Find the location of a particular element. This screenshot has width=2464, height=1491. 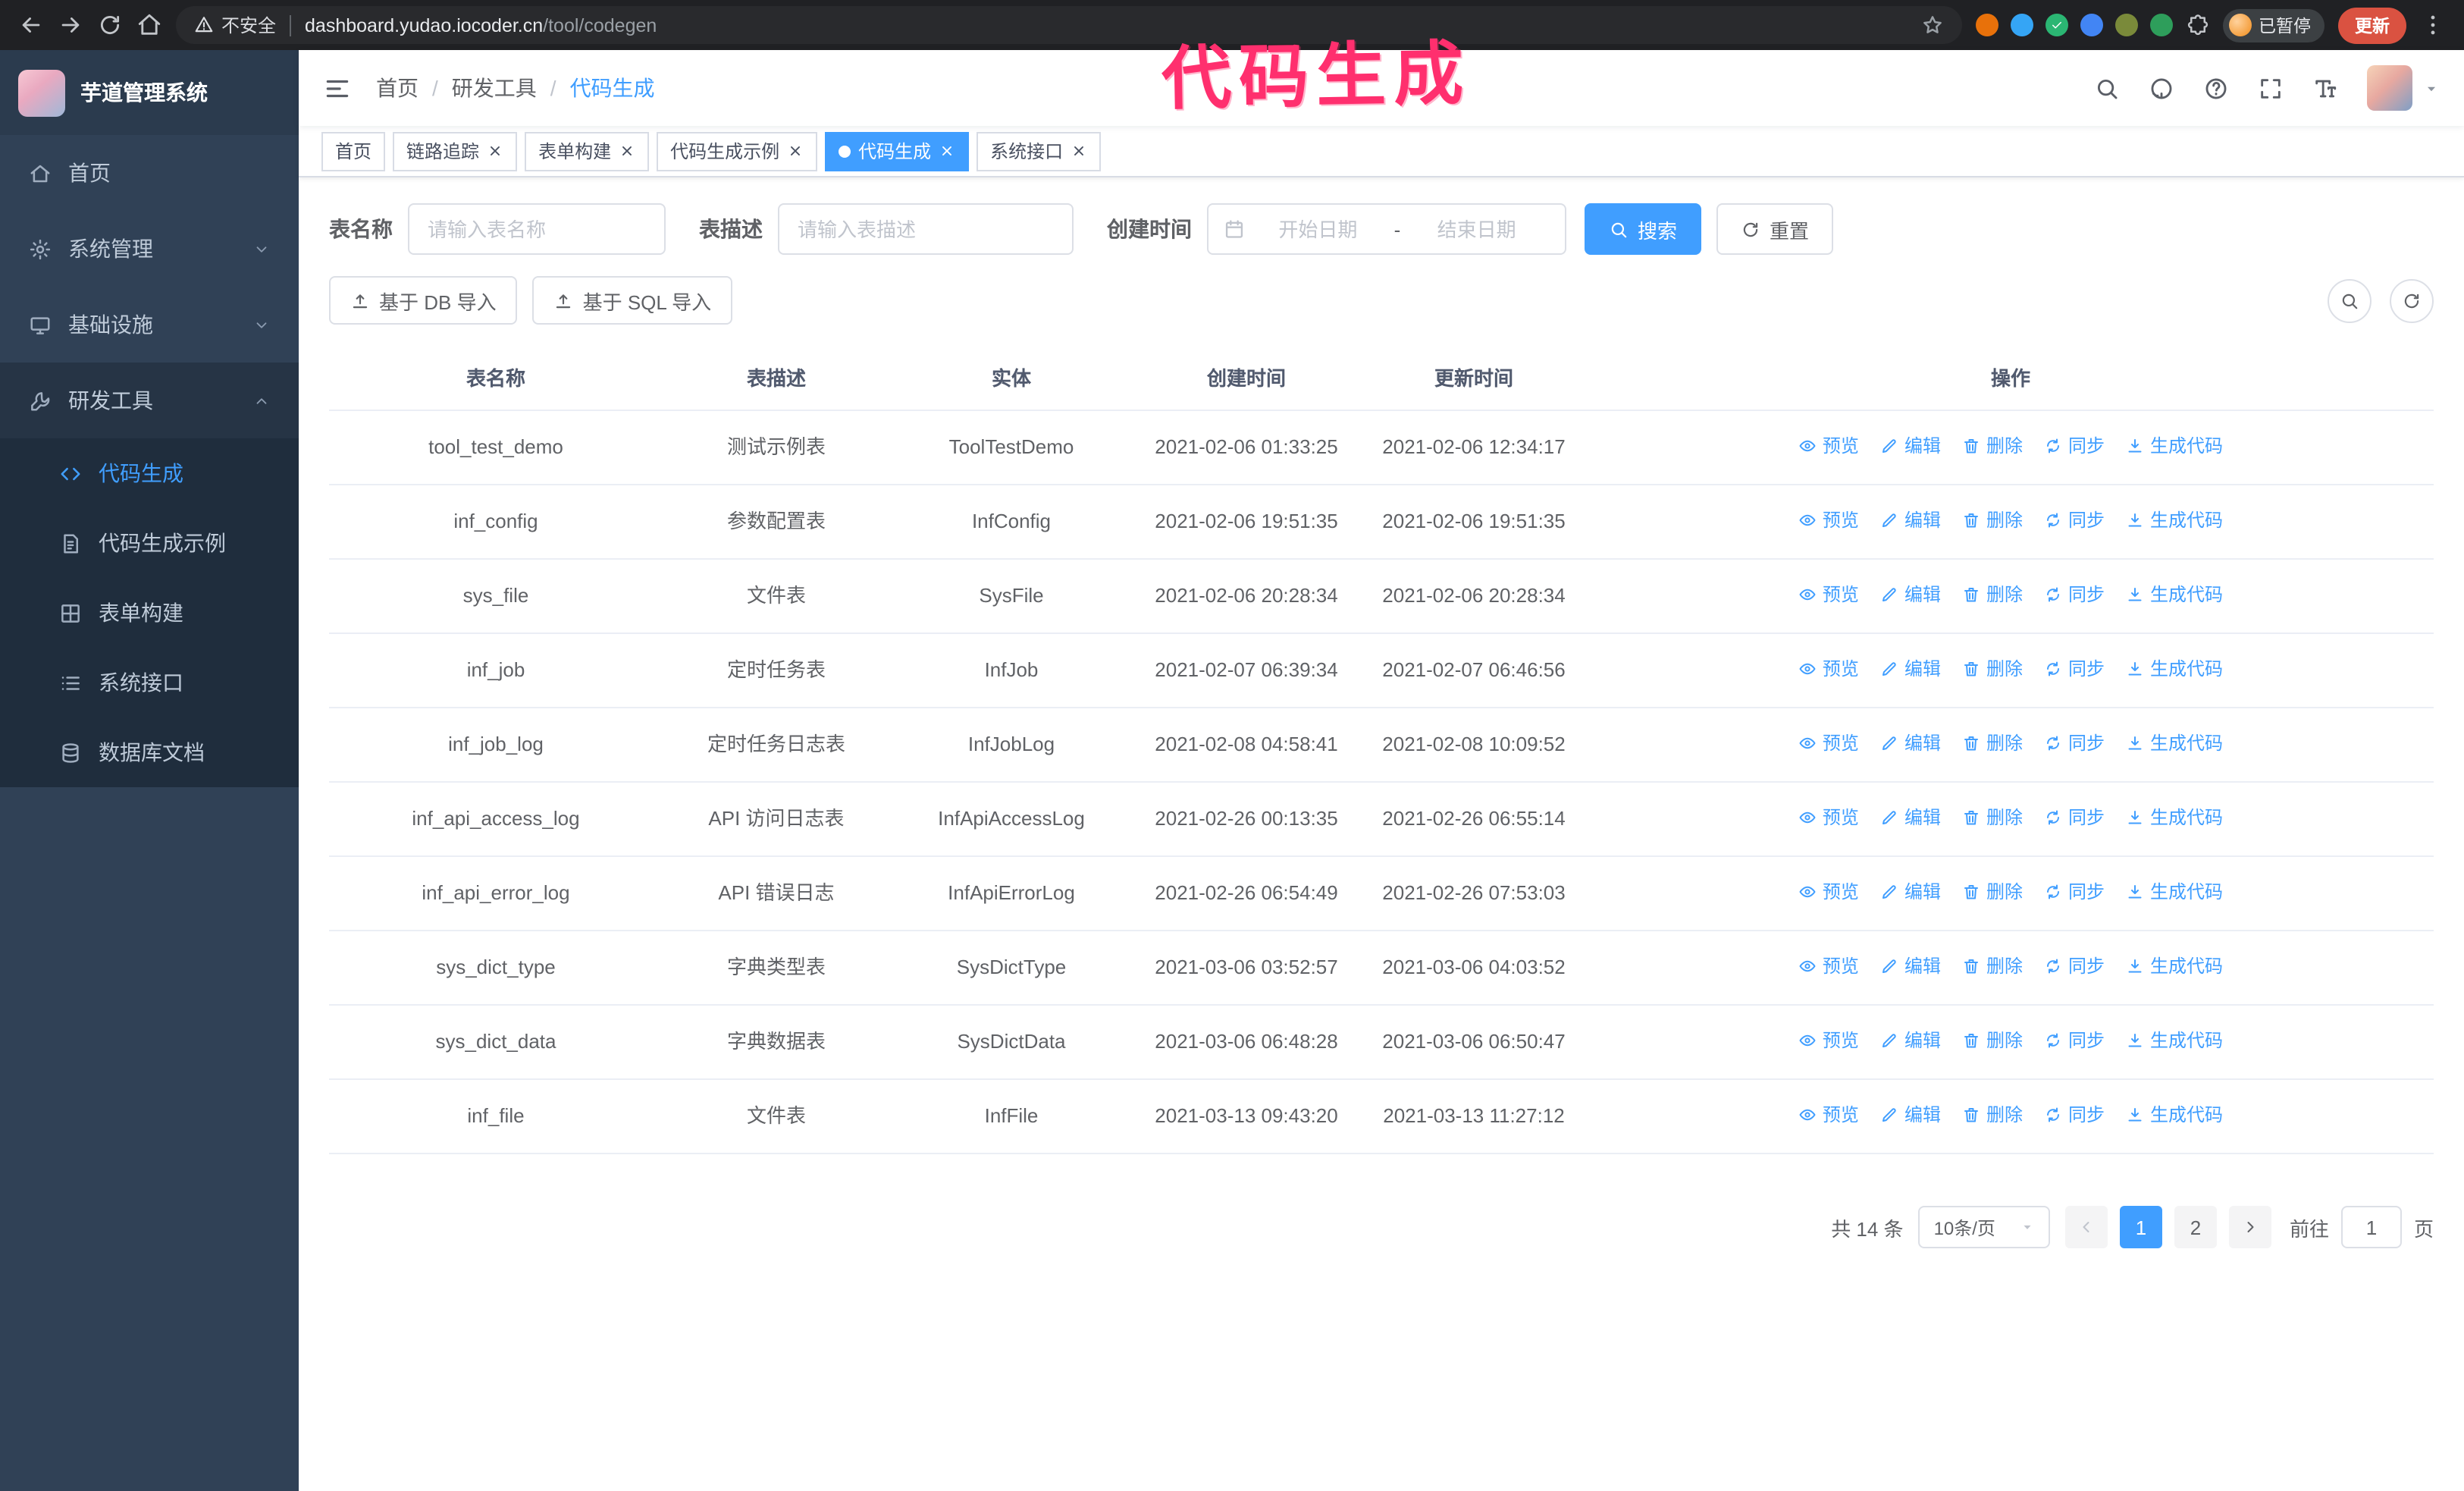

search-icon is located at coordinates (2107, 88).